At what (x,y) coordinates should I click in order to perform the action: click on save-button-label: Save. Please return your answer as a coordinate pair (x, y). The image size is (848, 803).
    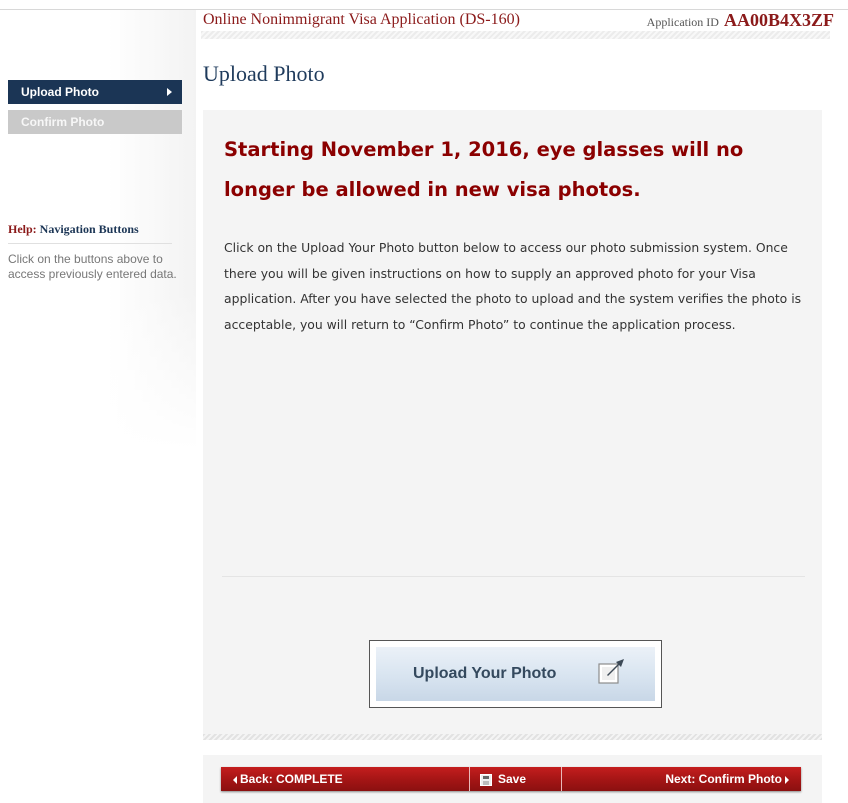
    Looking at the image, I should click on (512, 779).